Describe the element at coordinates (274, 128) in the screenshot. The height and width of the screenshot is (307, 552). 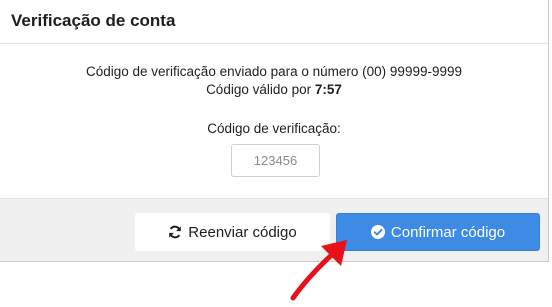
I see `code-field-label: Código de verificação:` at that location.